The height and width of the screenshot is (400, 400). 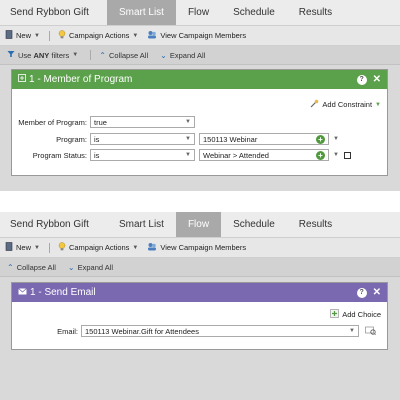 I want to click on filter-title: 1 - Member of Program, so click(x=81, y=79).